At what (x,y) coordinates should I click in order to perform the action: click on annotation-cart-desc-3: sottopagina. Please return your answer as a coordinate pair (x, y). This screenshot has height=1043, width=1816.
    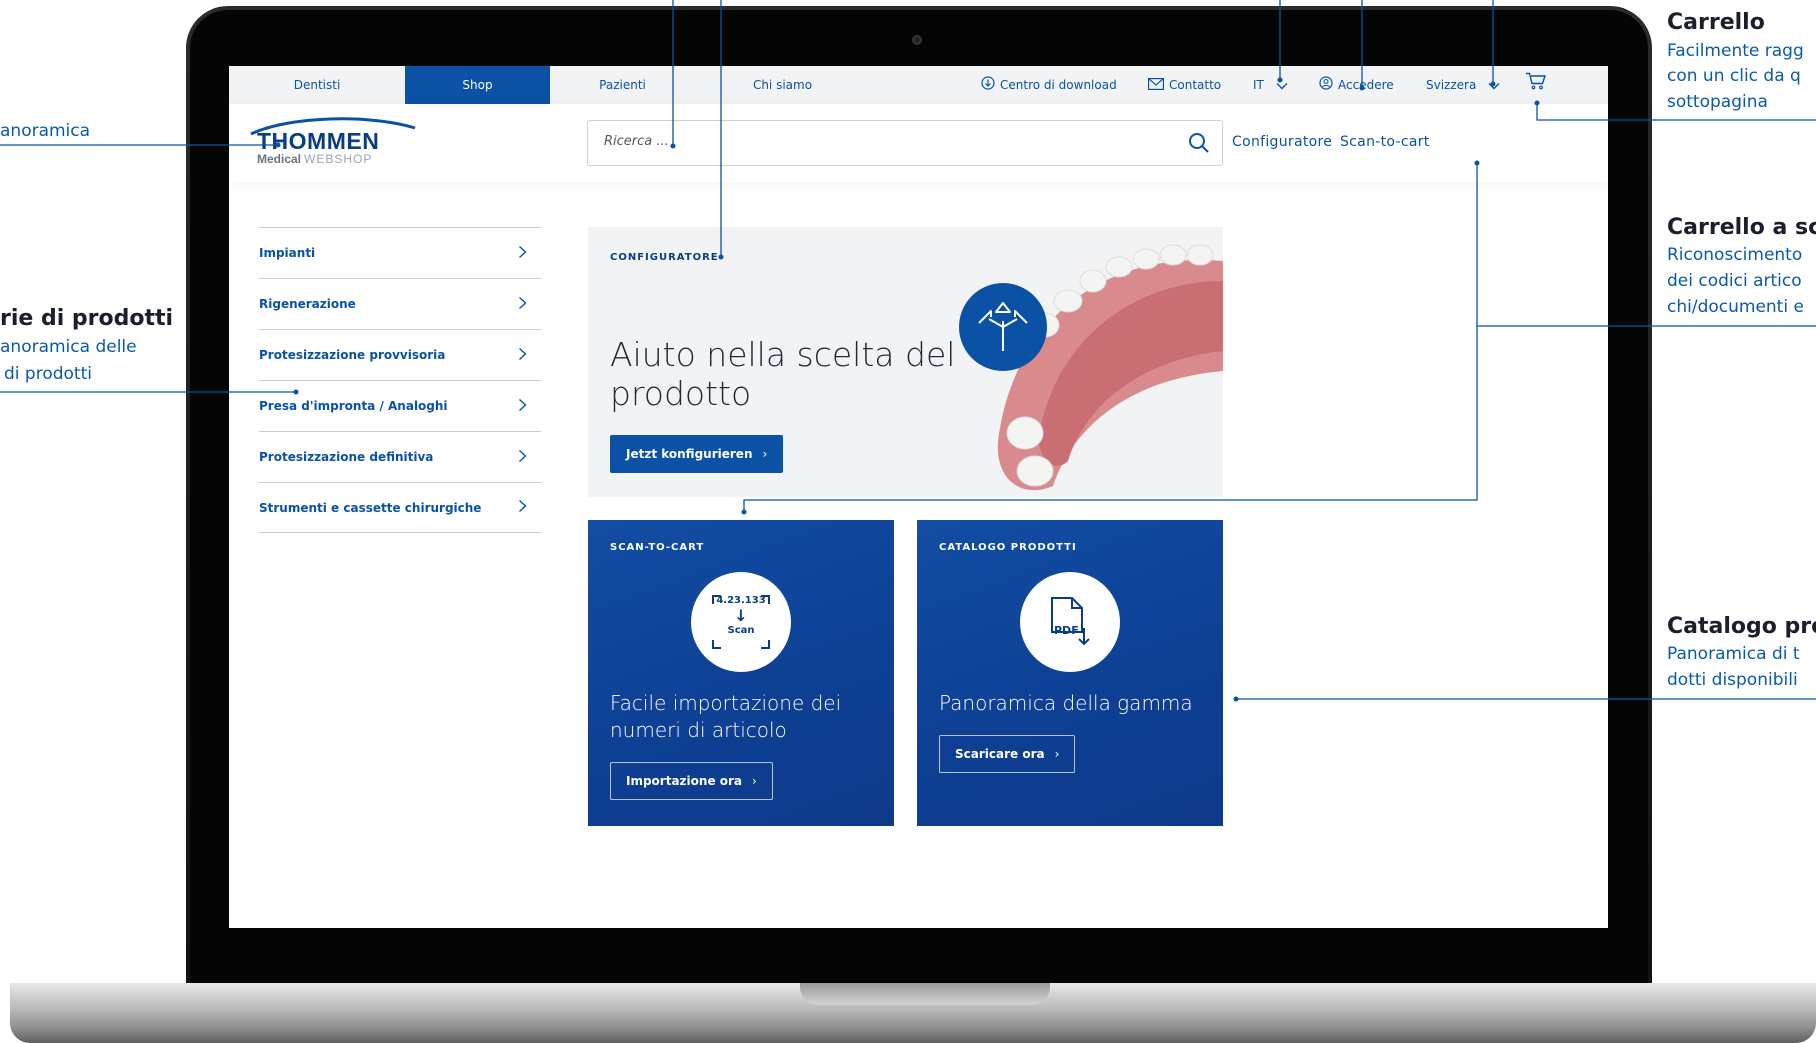
    Looking at the image, I should click on (1717, 102).